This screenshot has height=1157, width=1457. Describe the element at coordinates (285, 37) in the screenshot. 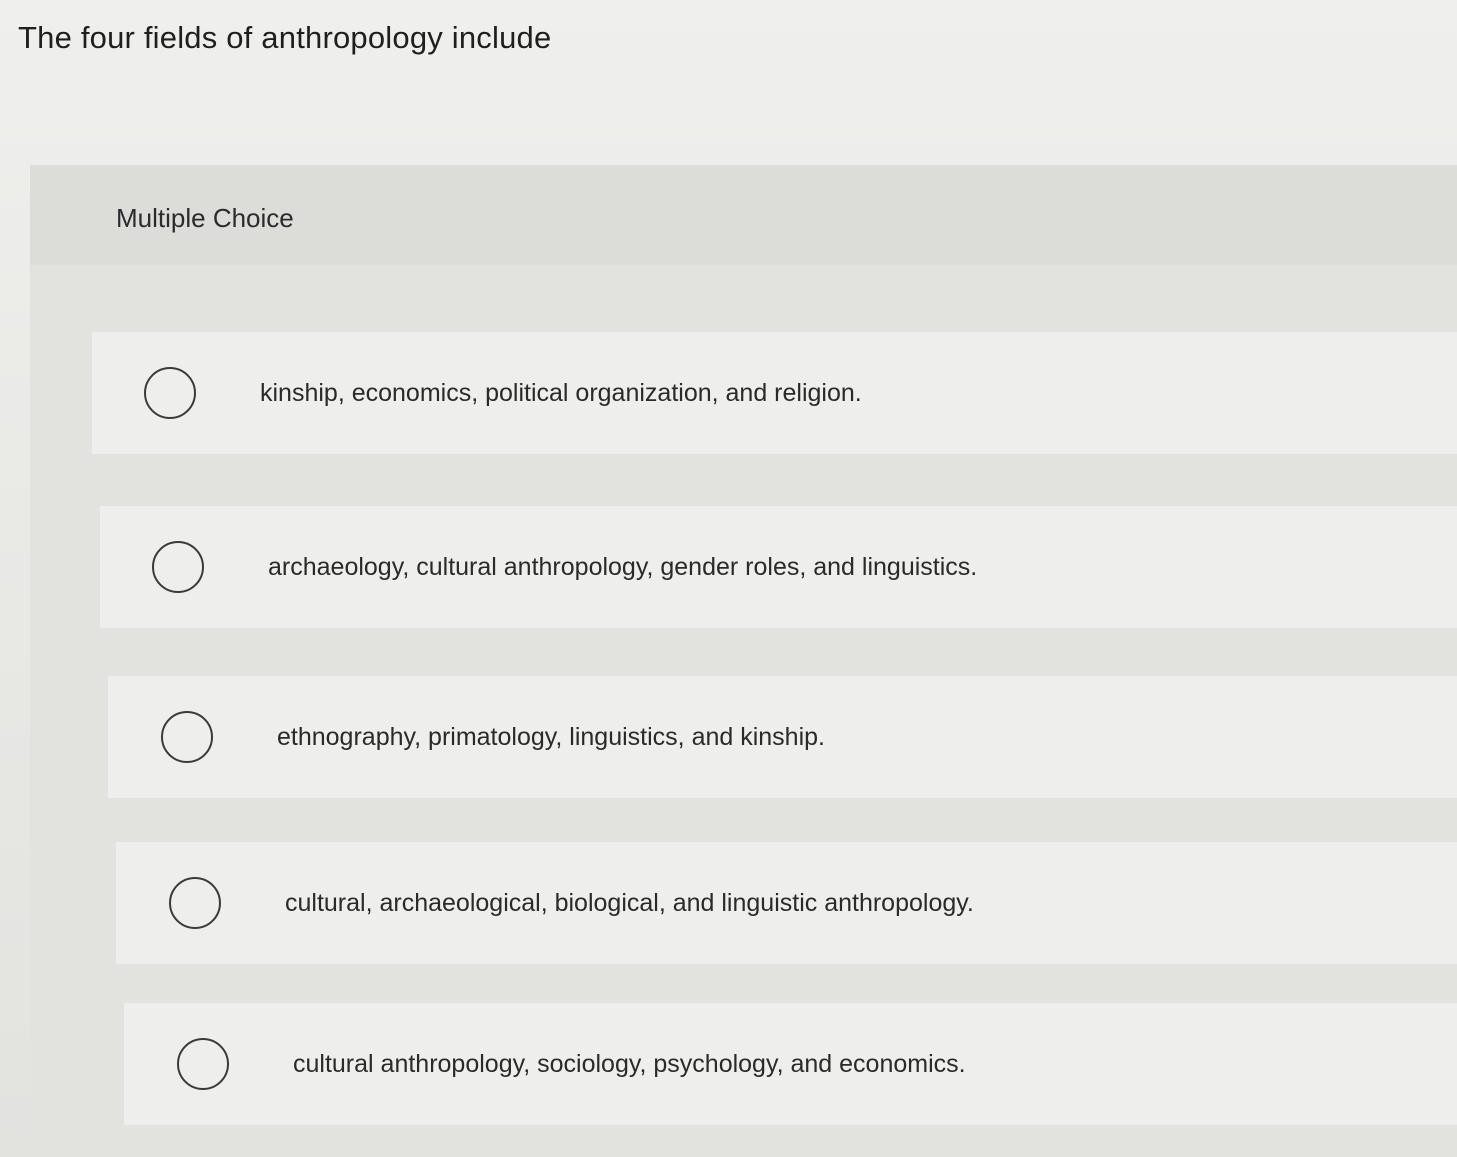

I see `question-text: The four fields of anthropology include` at that location.